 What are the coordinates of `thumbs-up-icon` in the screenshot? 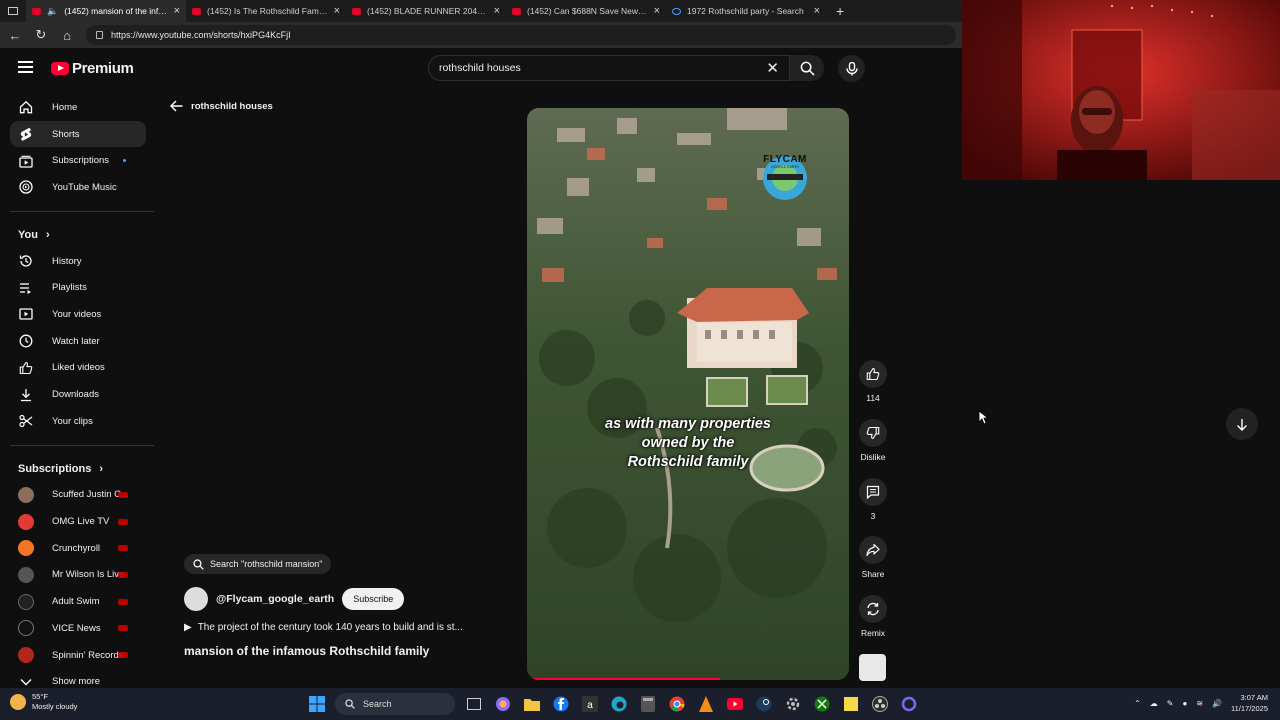 It's located at (26, 368).